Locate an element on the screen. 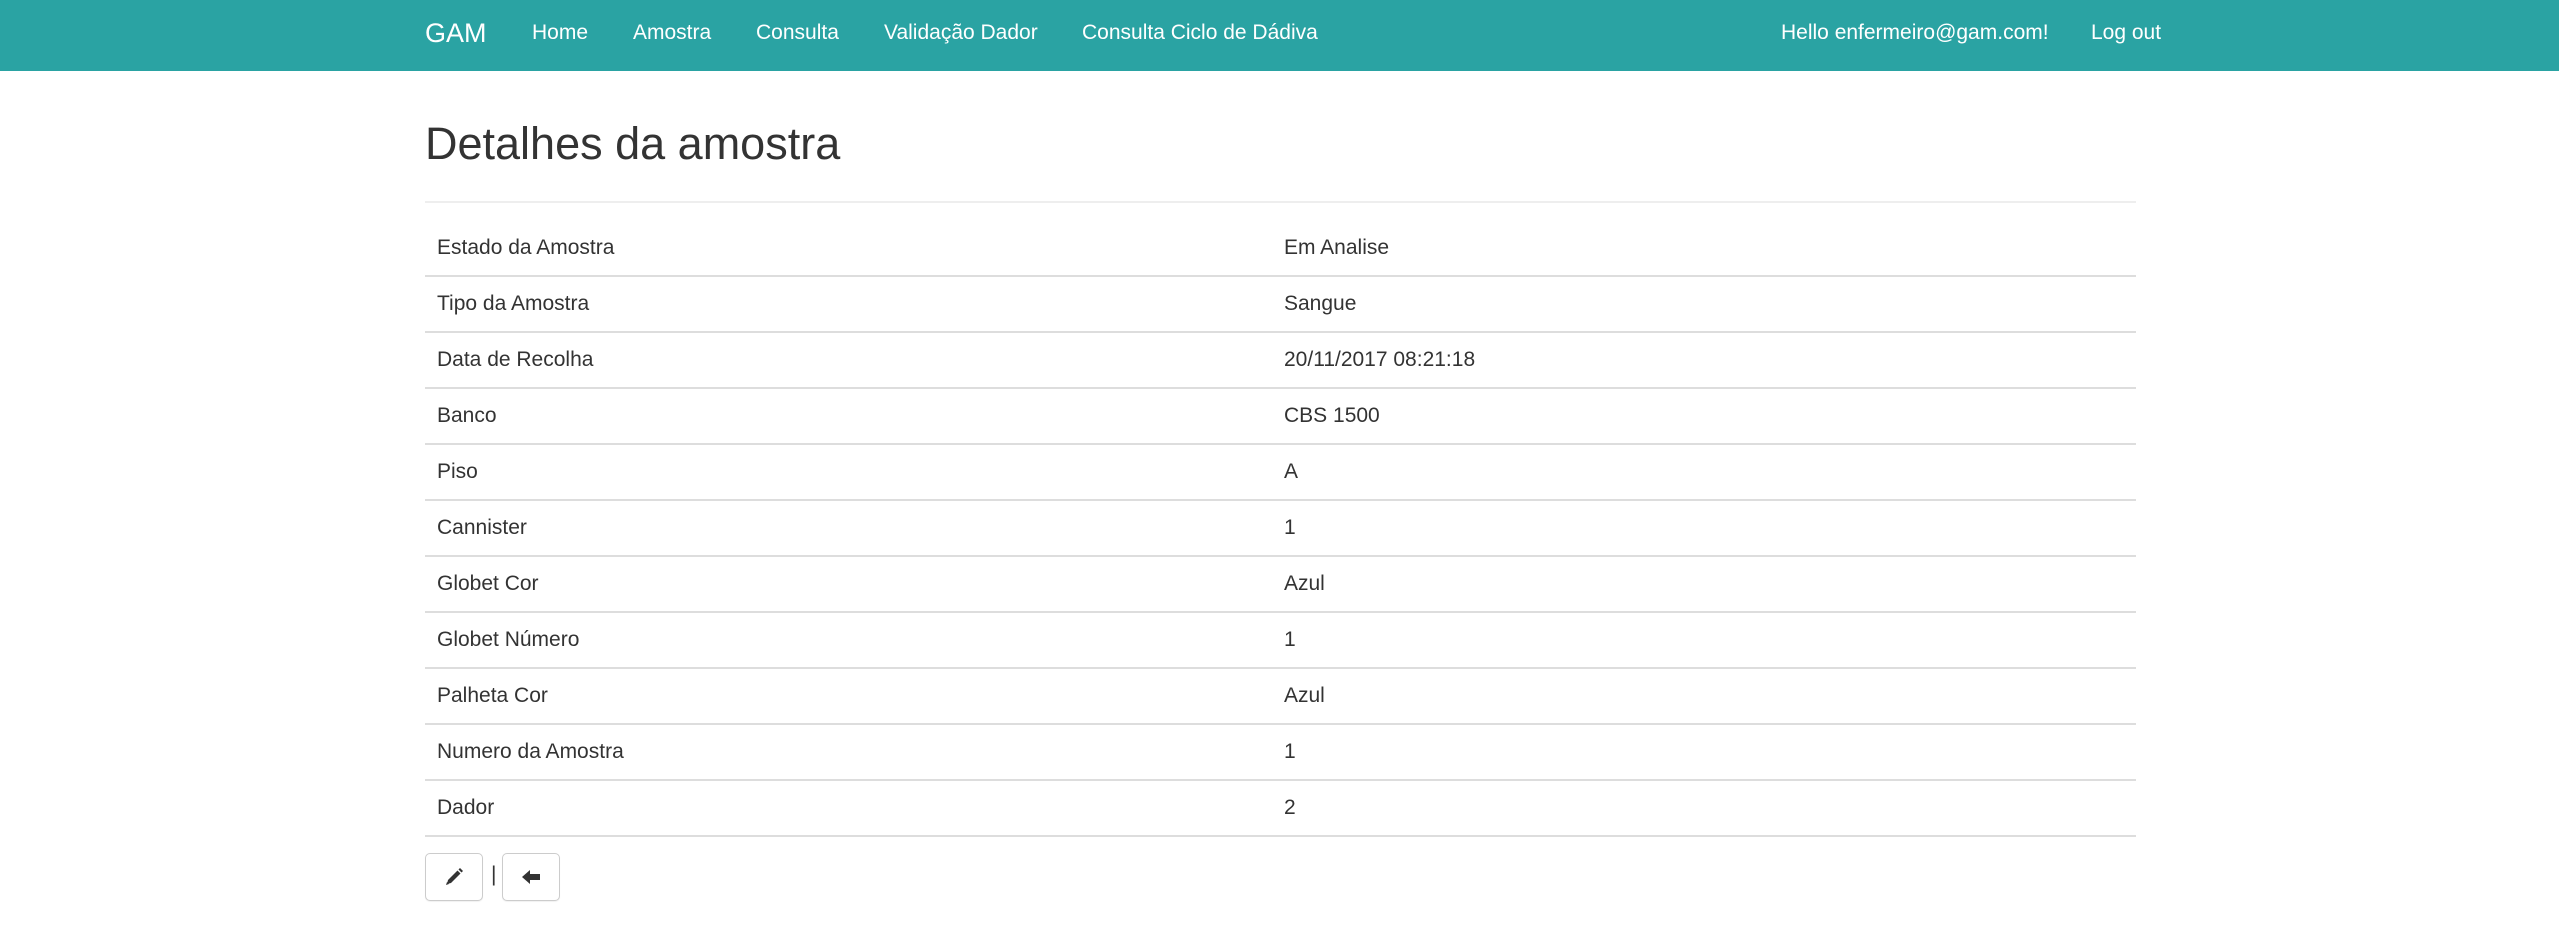 This screenshot has width=2559, height=926. nav-link-consulta-ciclo: Consulta Ciclo de Dádiva is located at coordinates (1200, 35).